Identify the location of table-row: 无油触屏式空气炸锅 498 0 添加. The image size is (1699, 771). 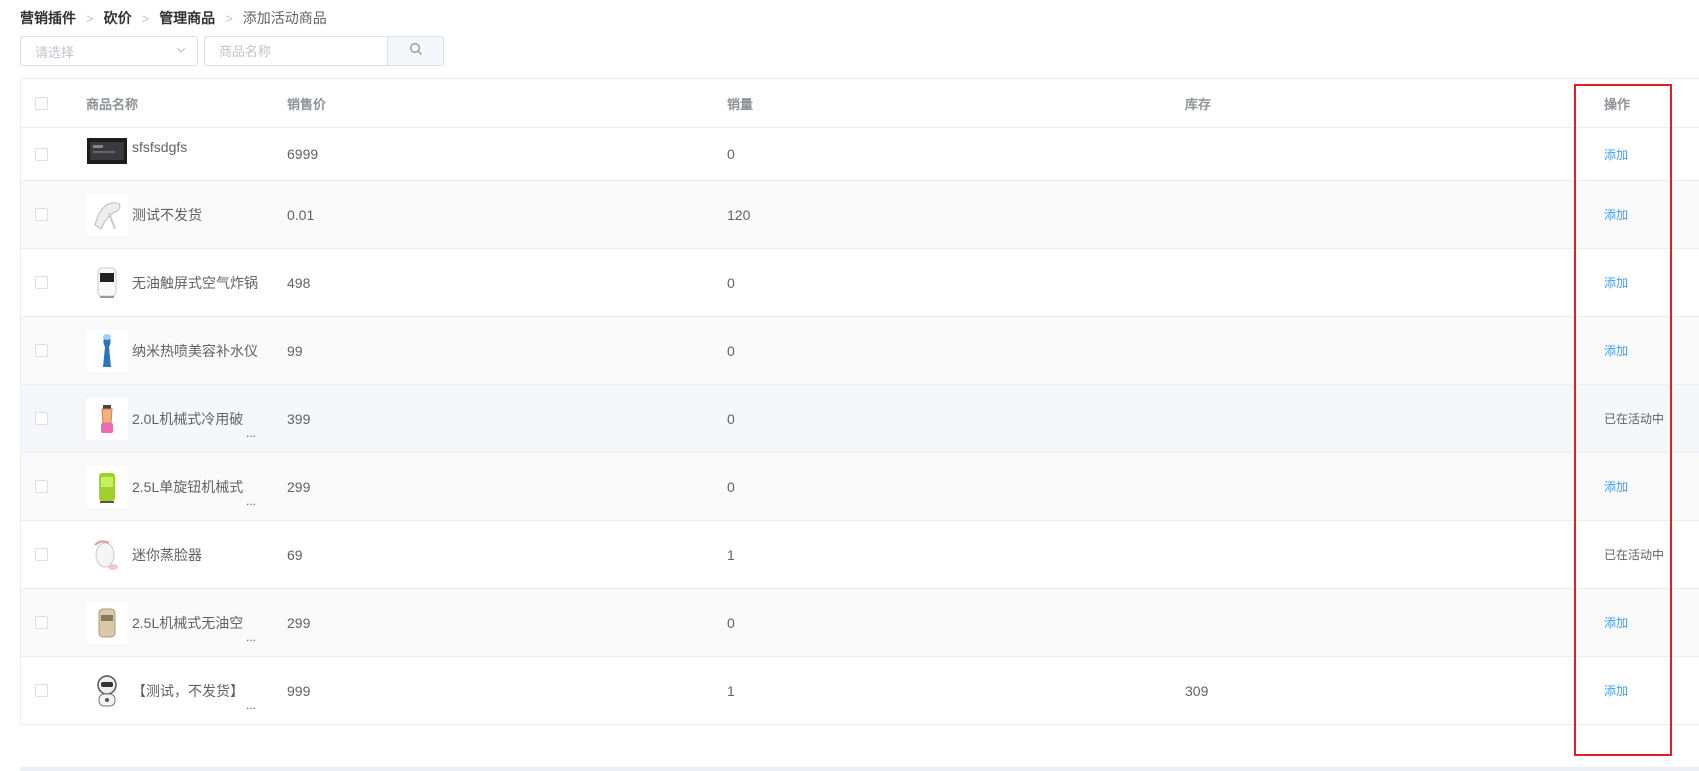
(860, 283).